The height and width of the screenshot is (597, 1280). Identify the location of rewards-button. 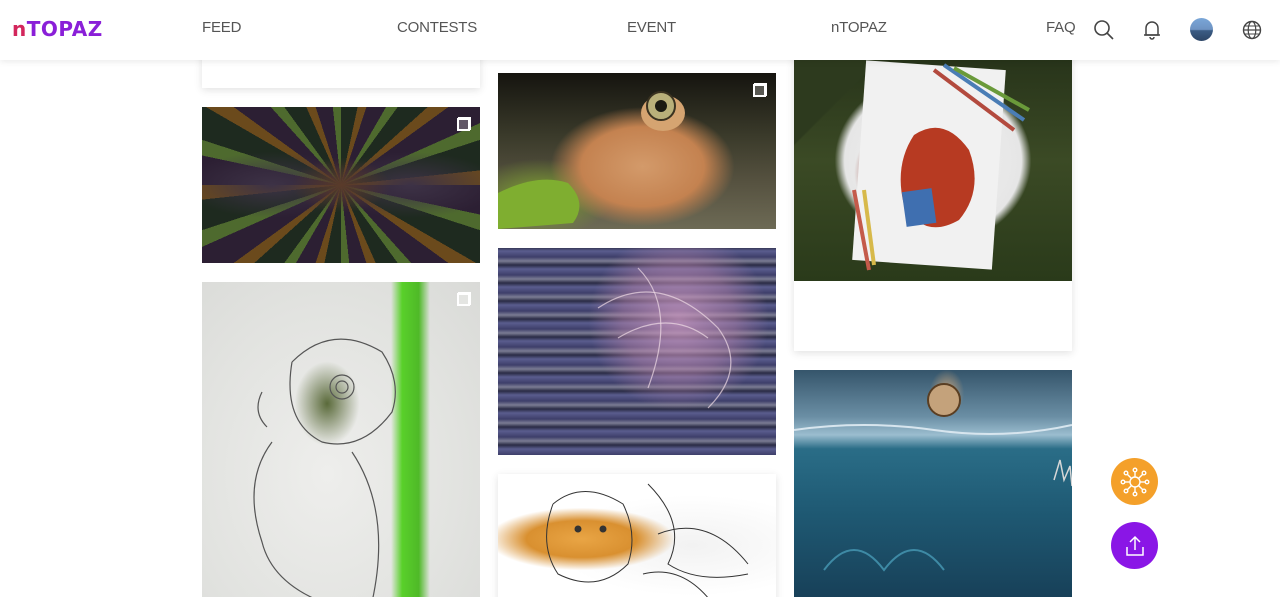
(1134, 481).